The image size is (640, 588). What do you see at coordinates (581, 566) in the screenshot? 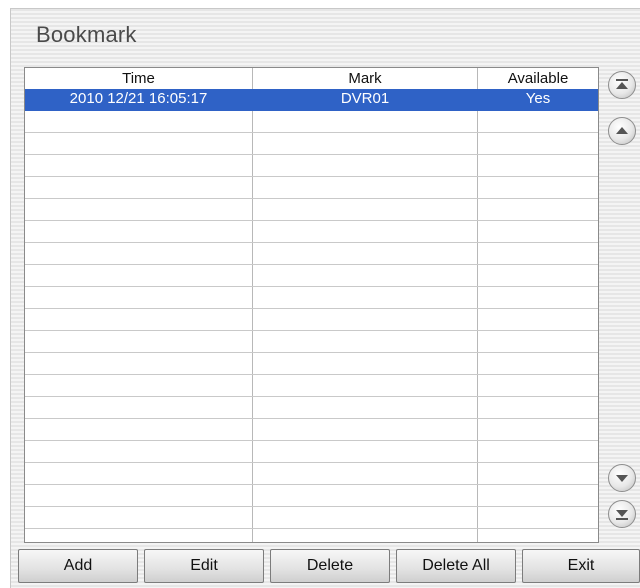
I see `exit-button: Exit` at bounding box center [581, 566].